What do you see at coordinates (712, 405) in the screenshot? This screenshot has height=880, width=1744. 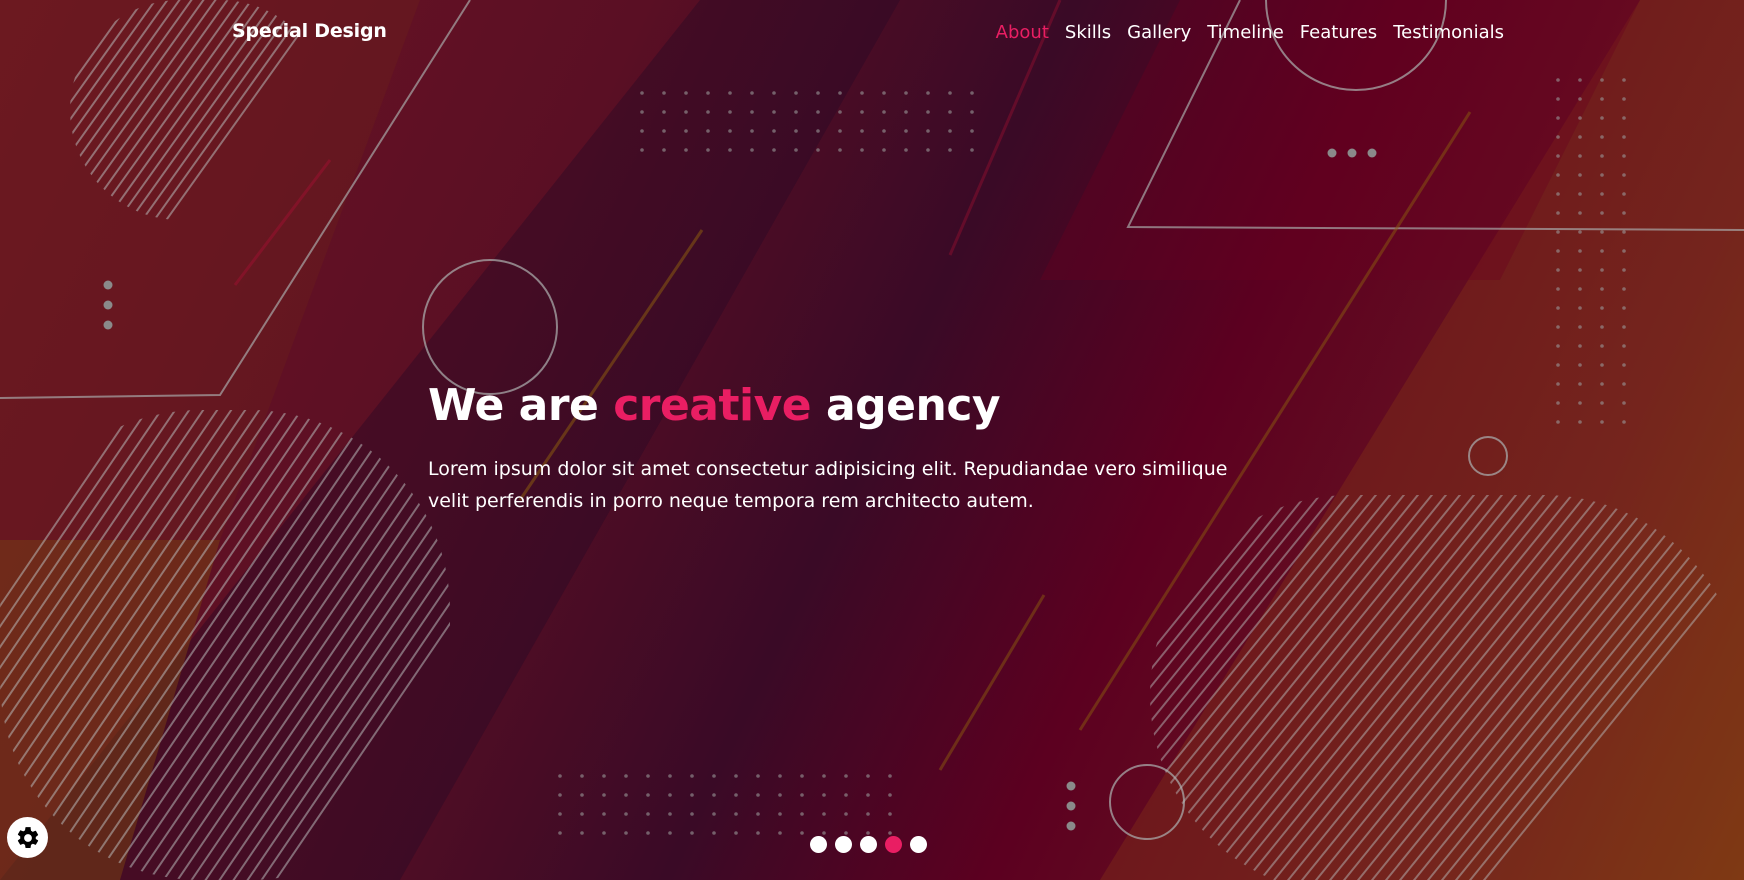 I see `headline-accent: creative` at bounding box center [712, 405].